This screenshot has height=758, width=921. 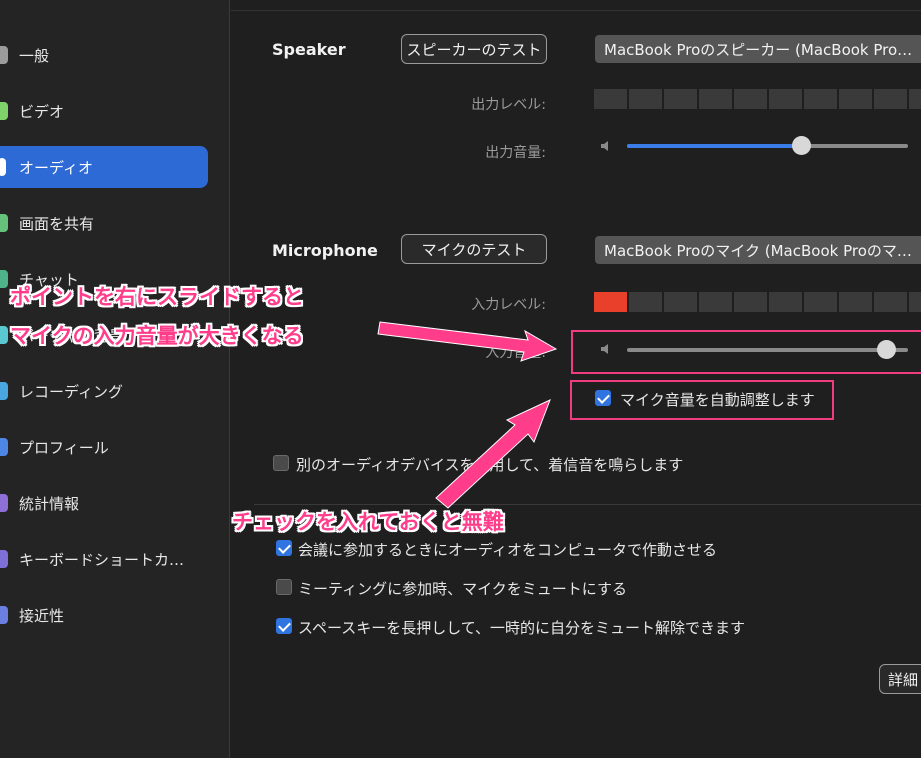 I want to click on options-divider, so click(x=587, y=504).